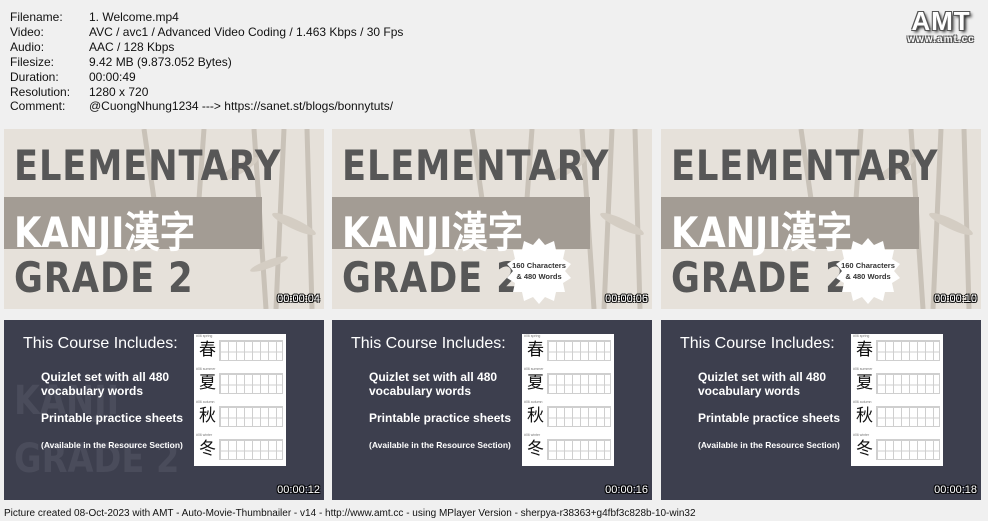 The height and width of the screenshot is (521, 988). Describe the element at coordinates (119, 91) in the screenshot. I see `info-value: 1280 x 720` at that location.